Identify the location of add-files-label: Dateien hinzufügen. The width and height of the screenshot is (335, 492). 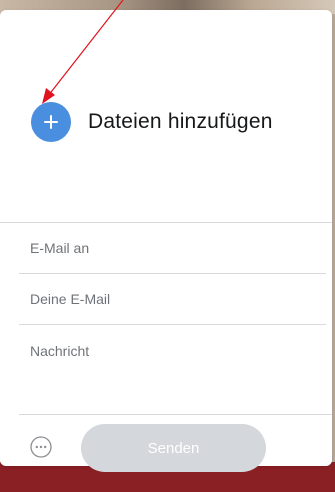
(180, 122).